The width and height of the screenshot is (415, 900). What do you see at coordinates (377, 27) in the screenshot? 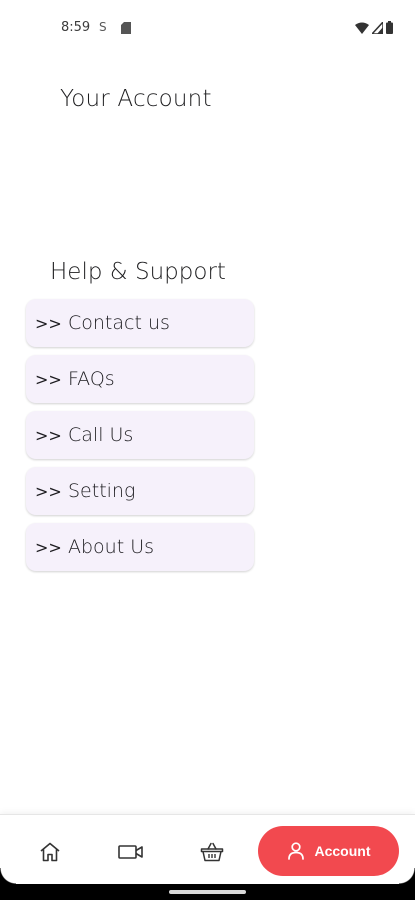
I see `signal-icon` at bounding box center [377, 27].